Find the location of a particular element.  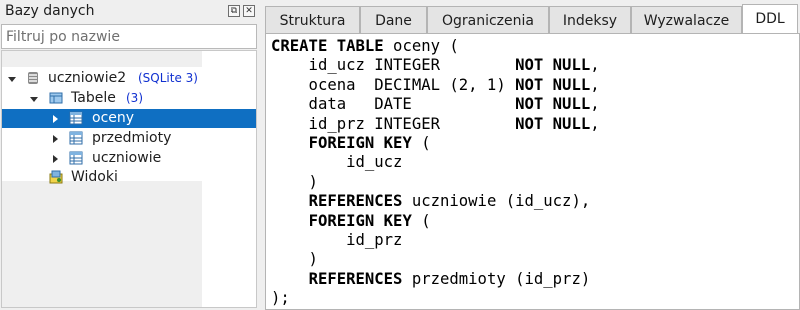

tree-item-table-oceny: oceny is located at coordinates (129, 118).